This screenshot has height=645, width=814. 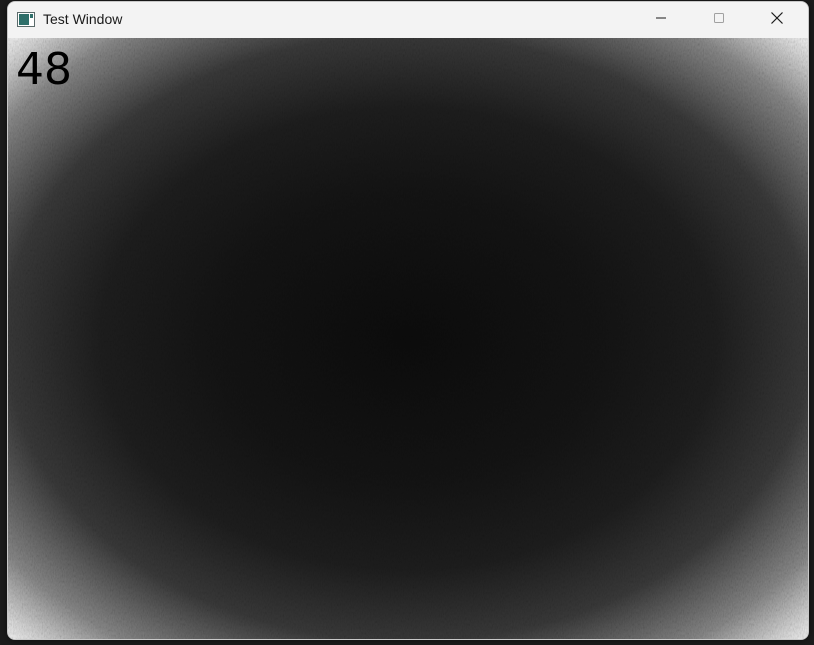 I want to click on minimize-icon, so click(x=661, y=20).